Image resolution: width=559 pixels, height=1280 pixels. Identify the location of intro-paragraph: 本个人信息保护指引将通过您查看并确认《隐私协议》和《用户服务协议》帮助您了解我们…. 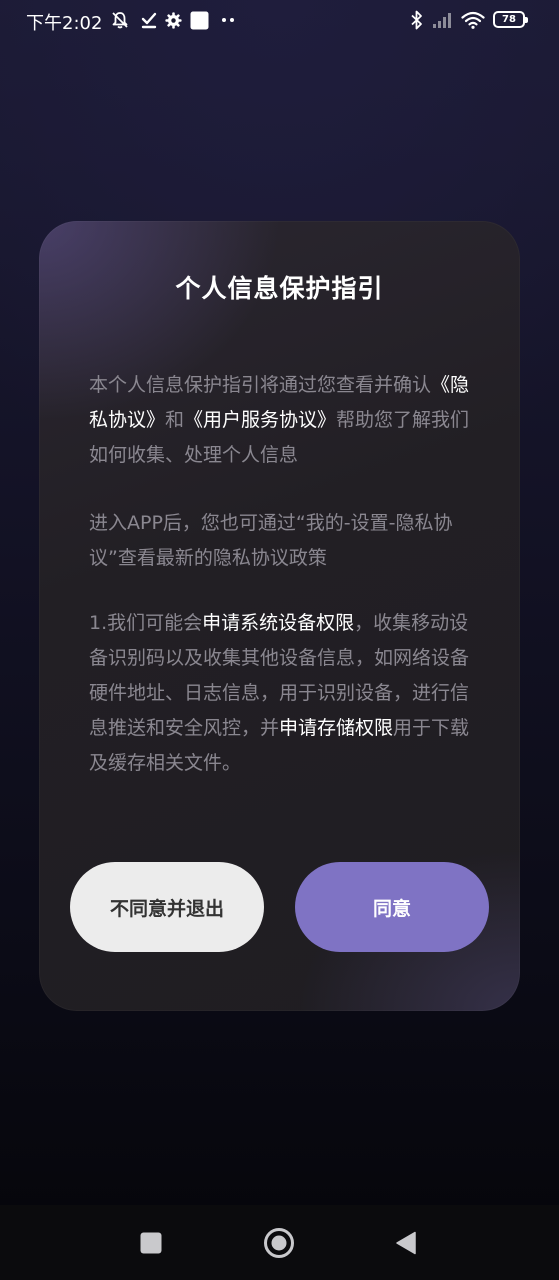
(280, 420).